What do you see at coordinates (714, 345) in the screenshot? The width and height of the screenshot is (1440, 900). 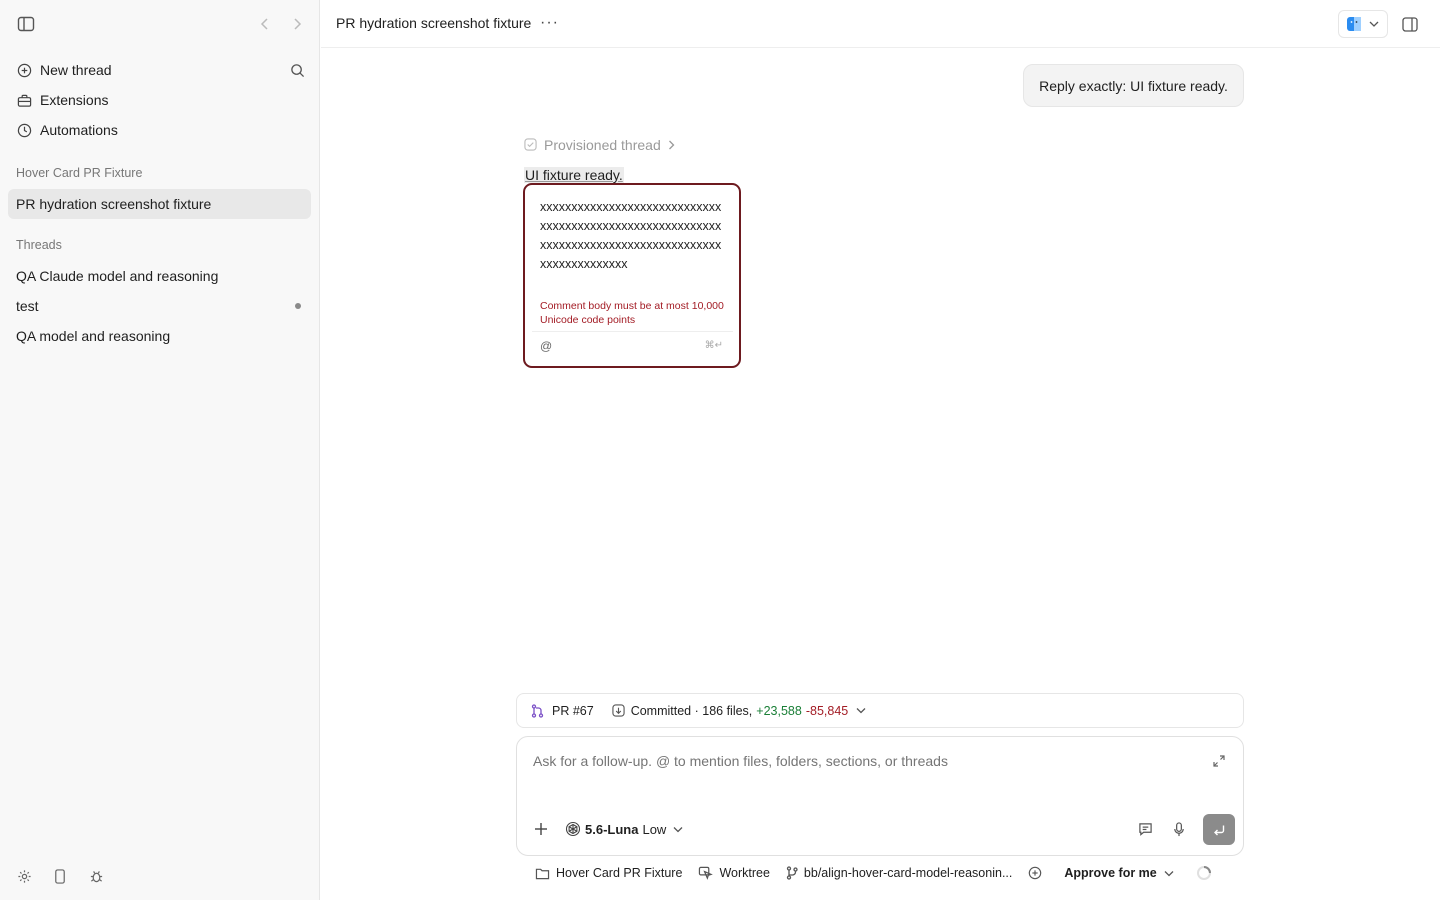 I see `submit-shortcut-hint: ⌘↵` at bounding box center [714, 345].